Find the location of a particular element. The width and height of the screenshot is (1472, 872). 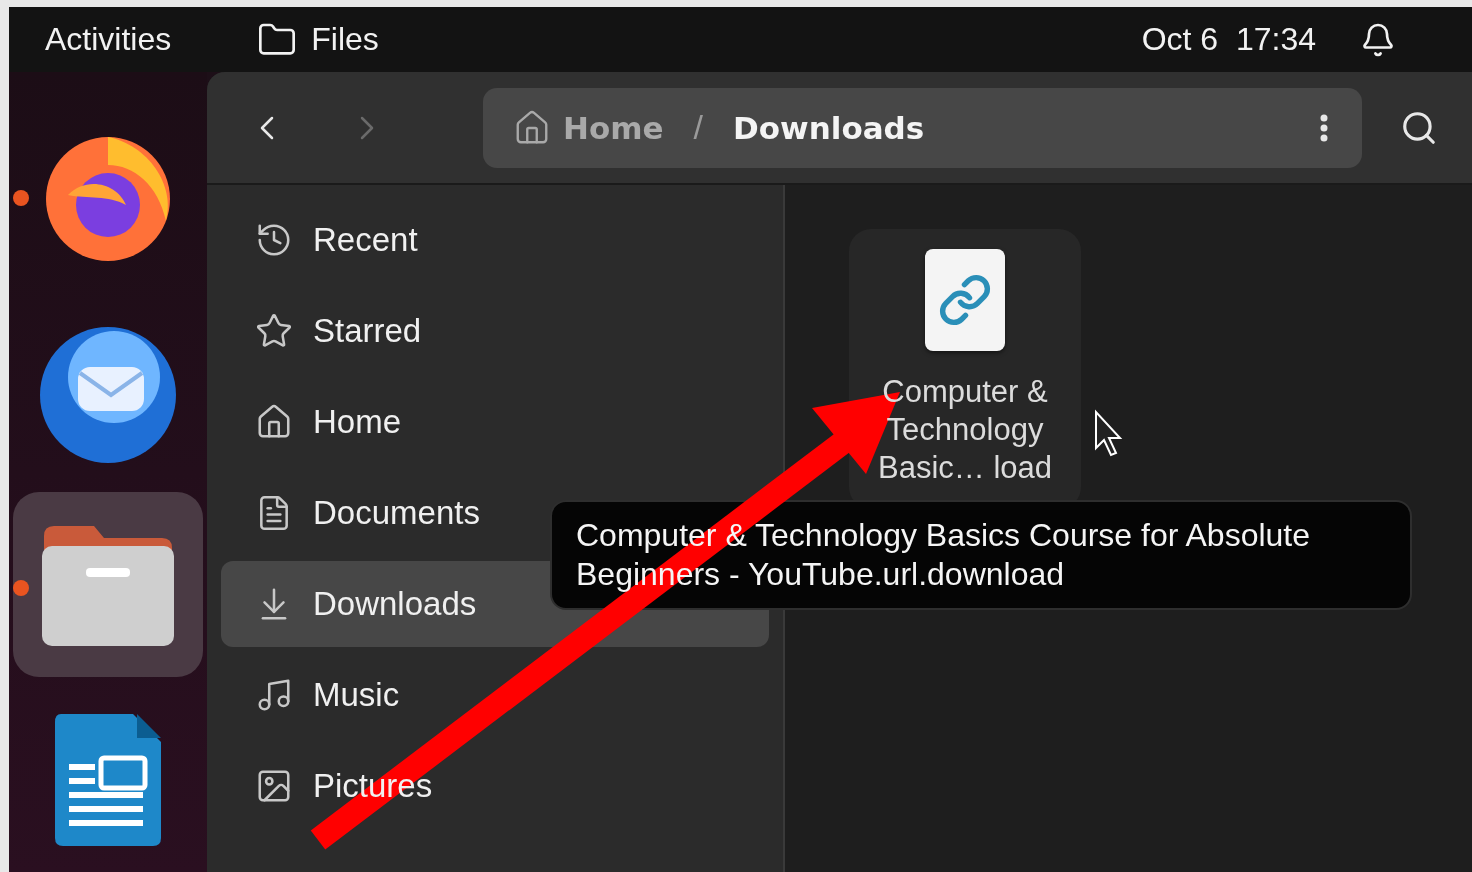

sidebar-item: Recent is located at coordinates (495, 240).